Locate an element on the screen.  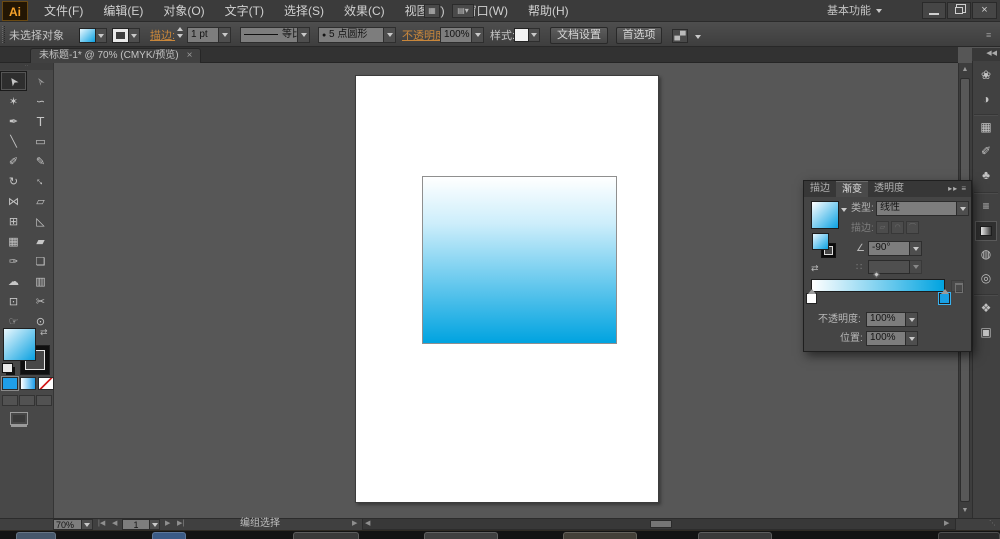
mesh-tool: ▦ is located at coordinates (13, 241).